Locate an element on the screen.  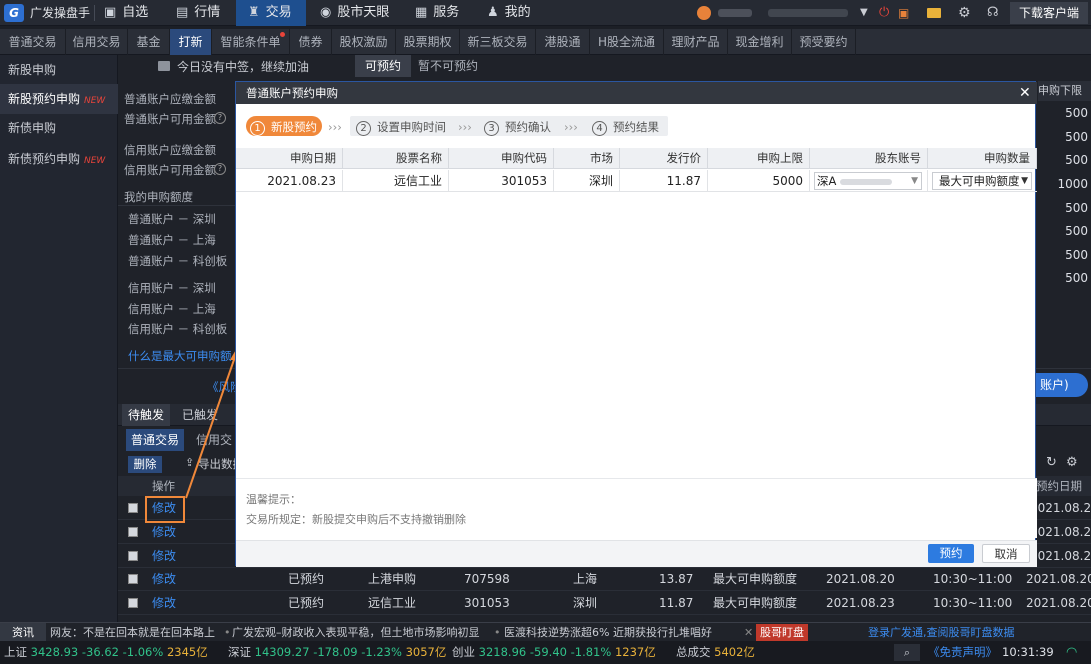
nav-wode: ♟ 我的 is located at coordinates (517, 13).